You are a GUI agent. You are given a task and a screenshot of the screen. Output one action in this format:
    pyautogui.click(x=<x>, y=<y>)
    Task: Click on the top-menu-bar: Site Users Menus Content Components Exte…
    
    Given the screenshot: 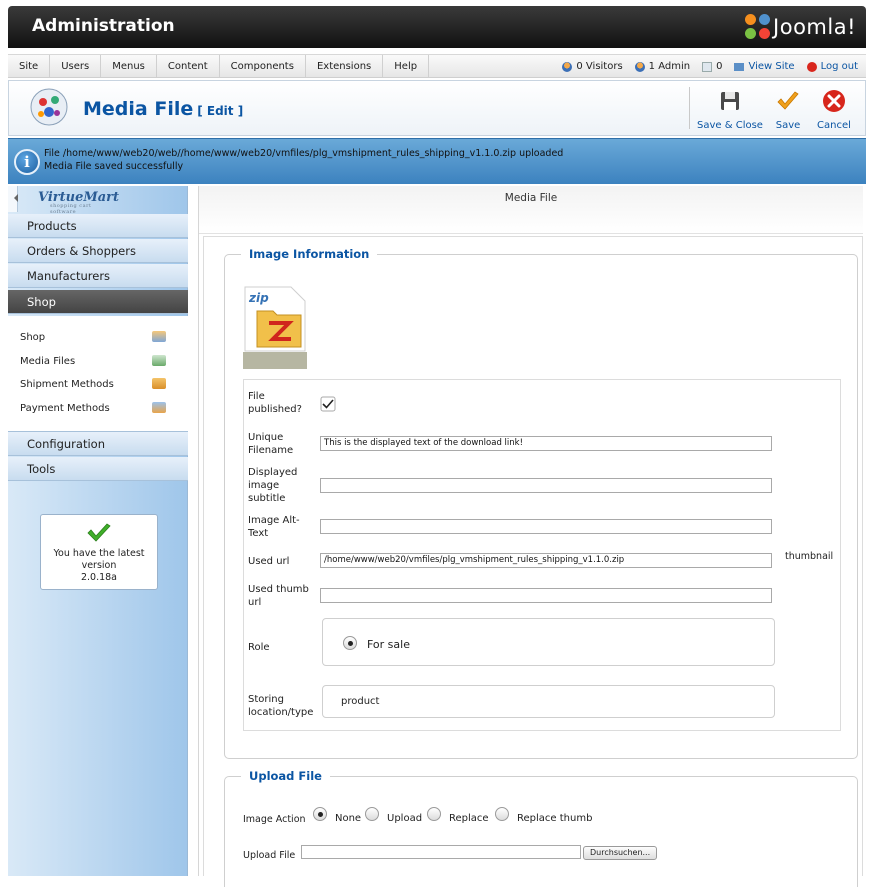 What is the action you would take?
    pyautogui.click(x=437, y=66)
    